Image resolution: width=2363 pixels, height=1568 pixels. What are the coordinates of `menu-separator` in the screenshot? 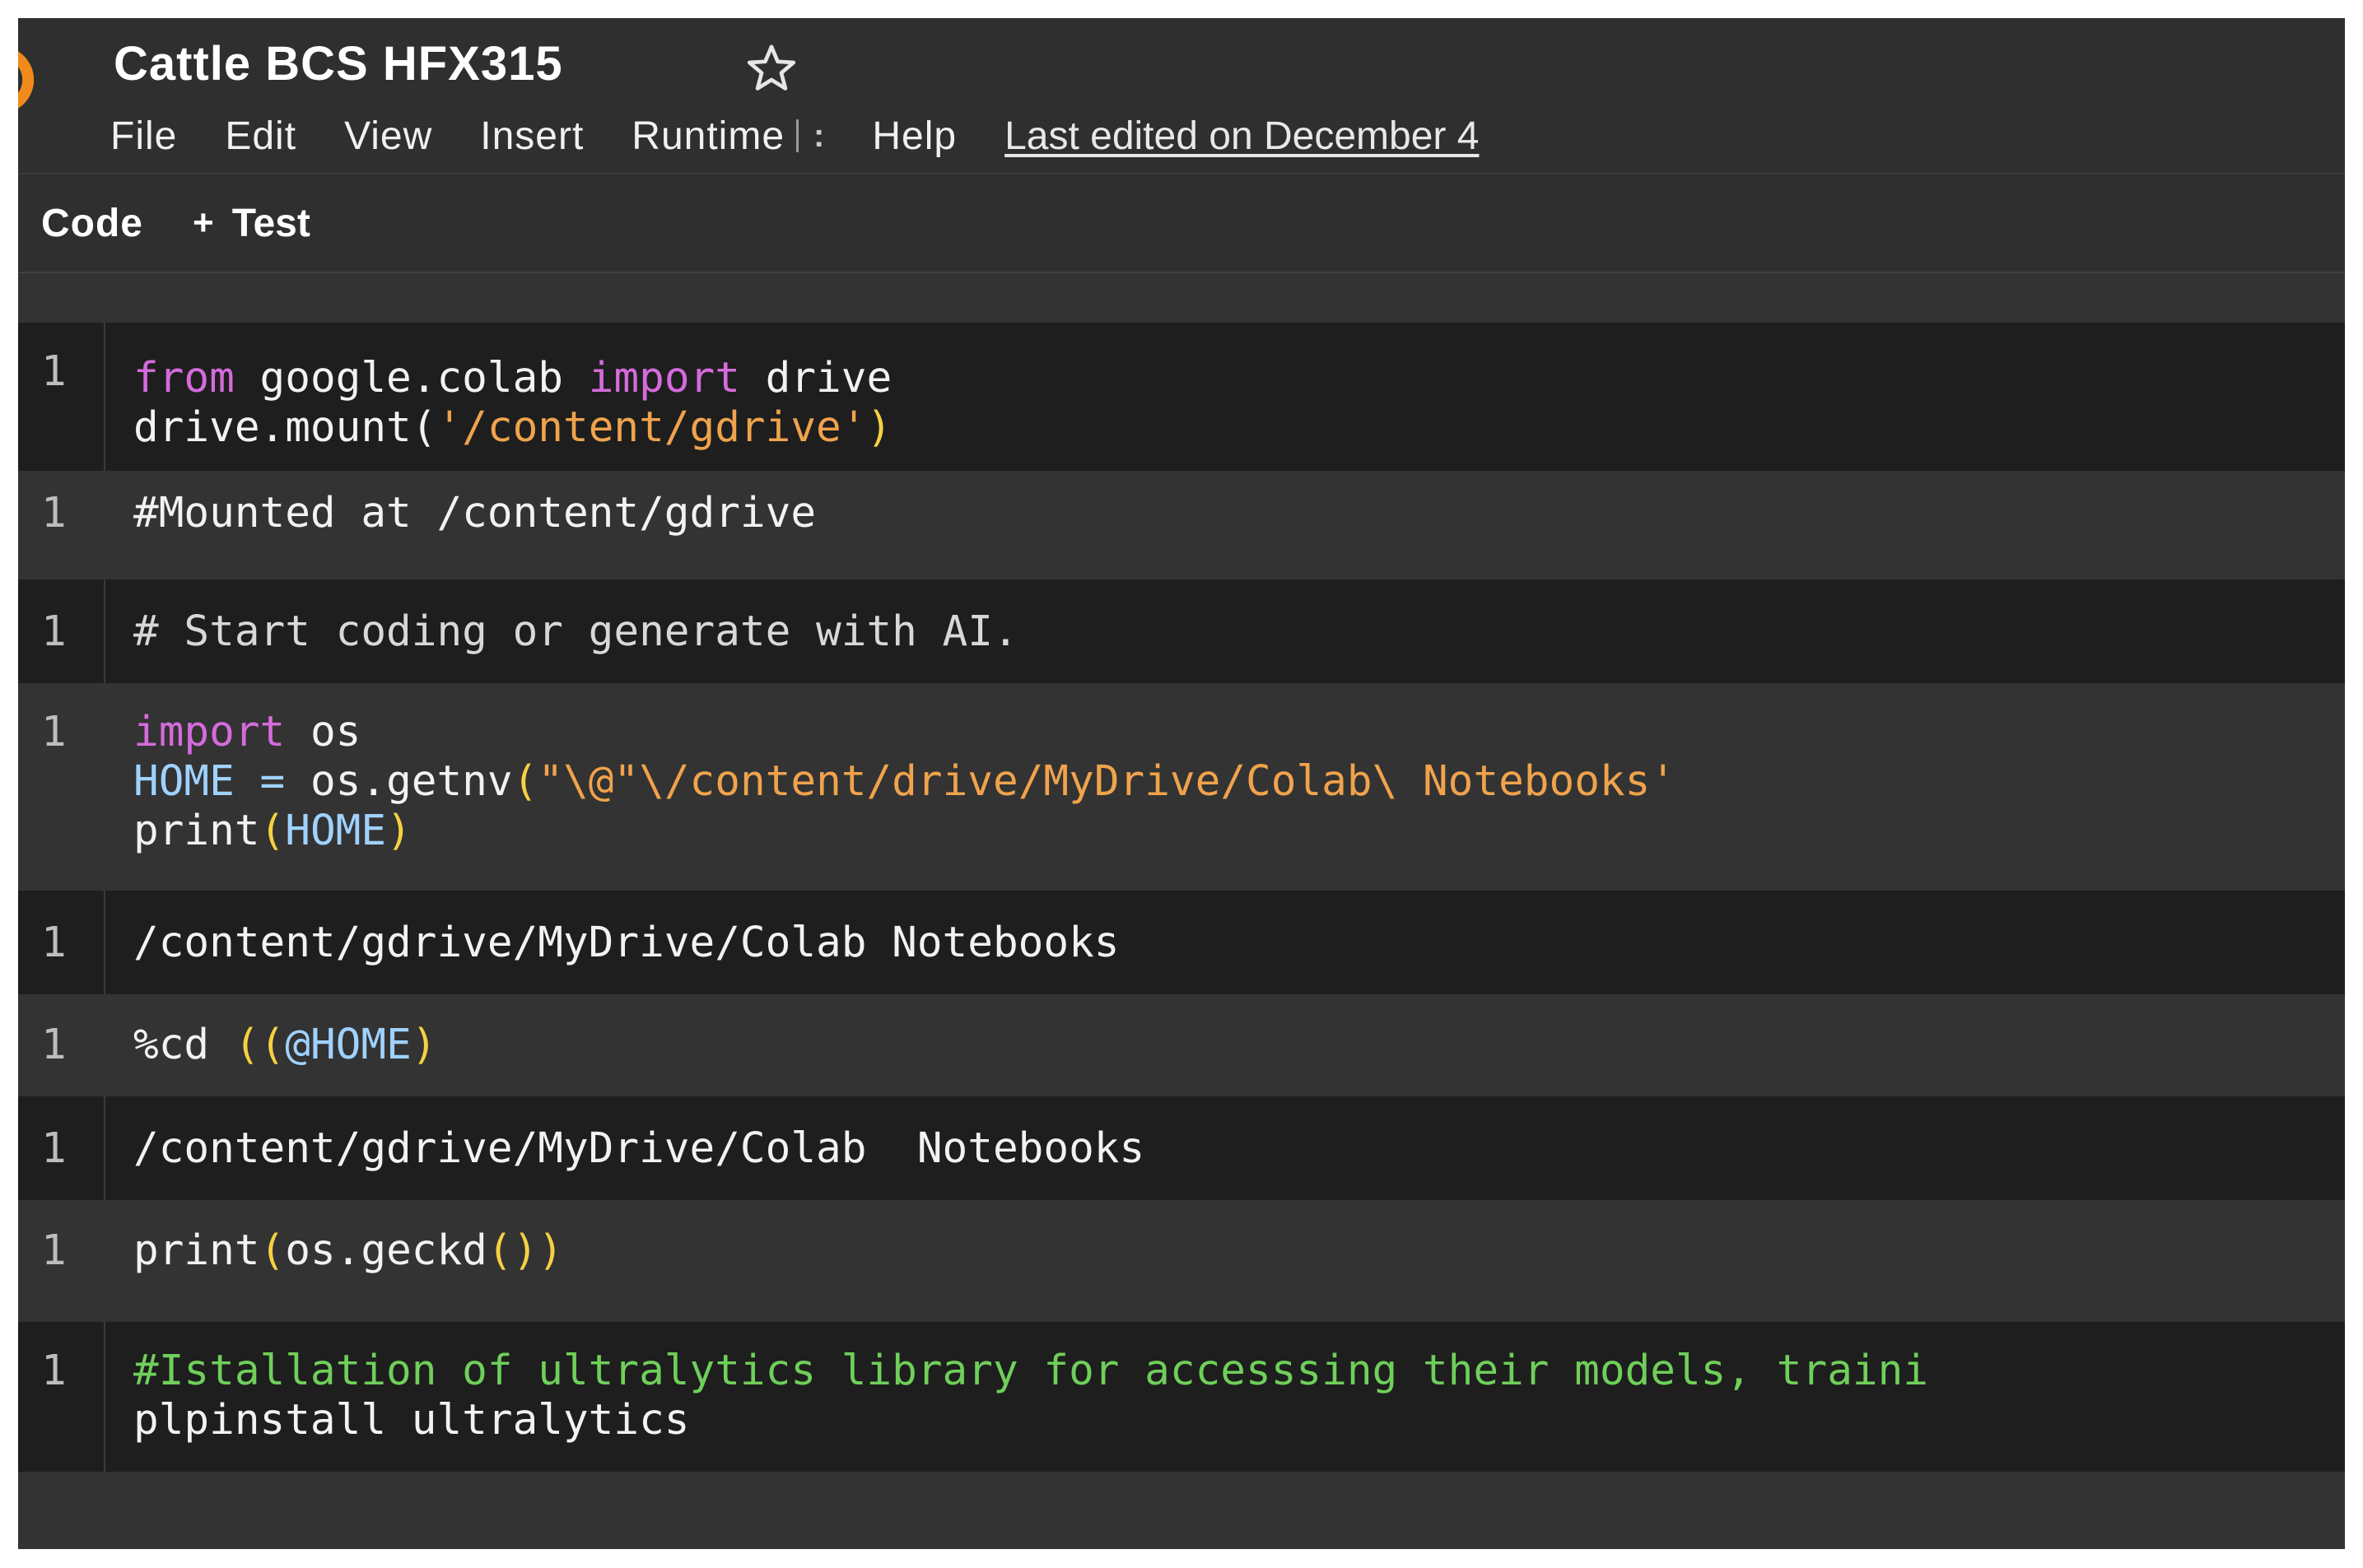 It's located at (797, 135).